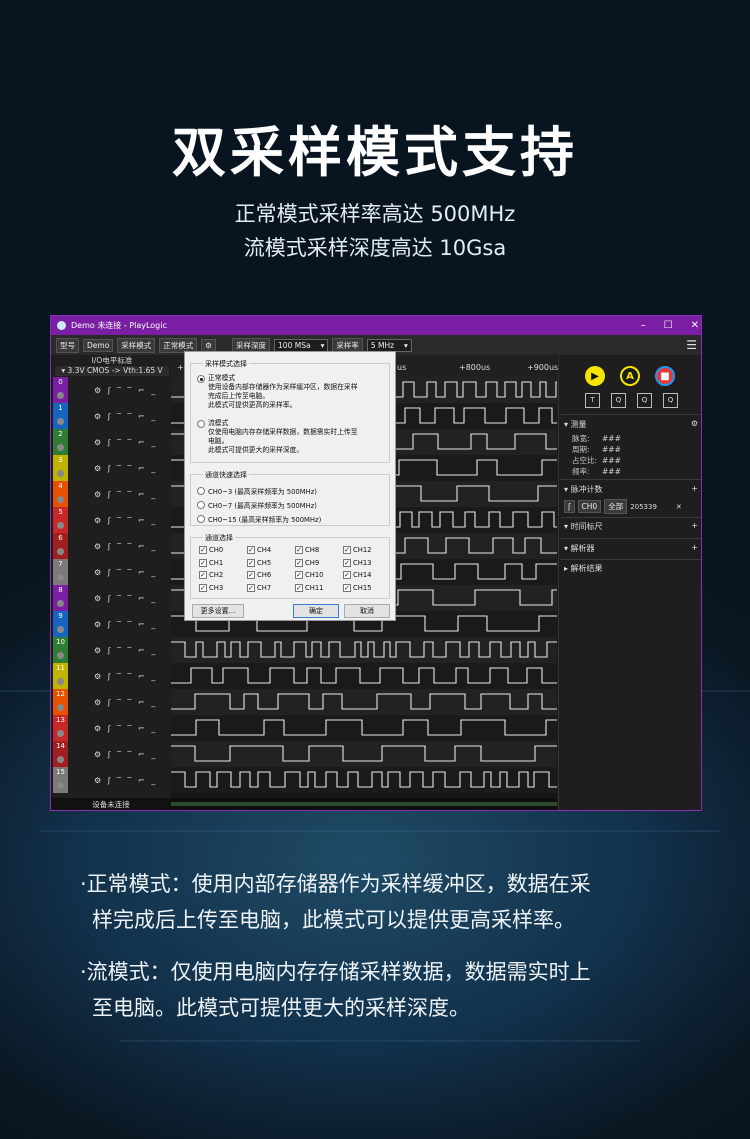 The image size is (750, 1139). I want to click on channel-checkbox: ✓ CH9, so click(307, 562).